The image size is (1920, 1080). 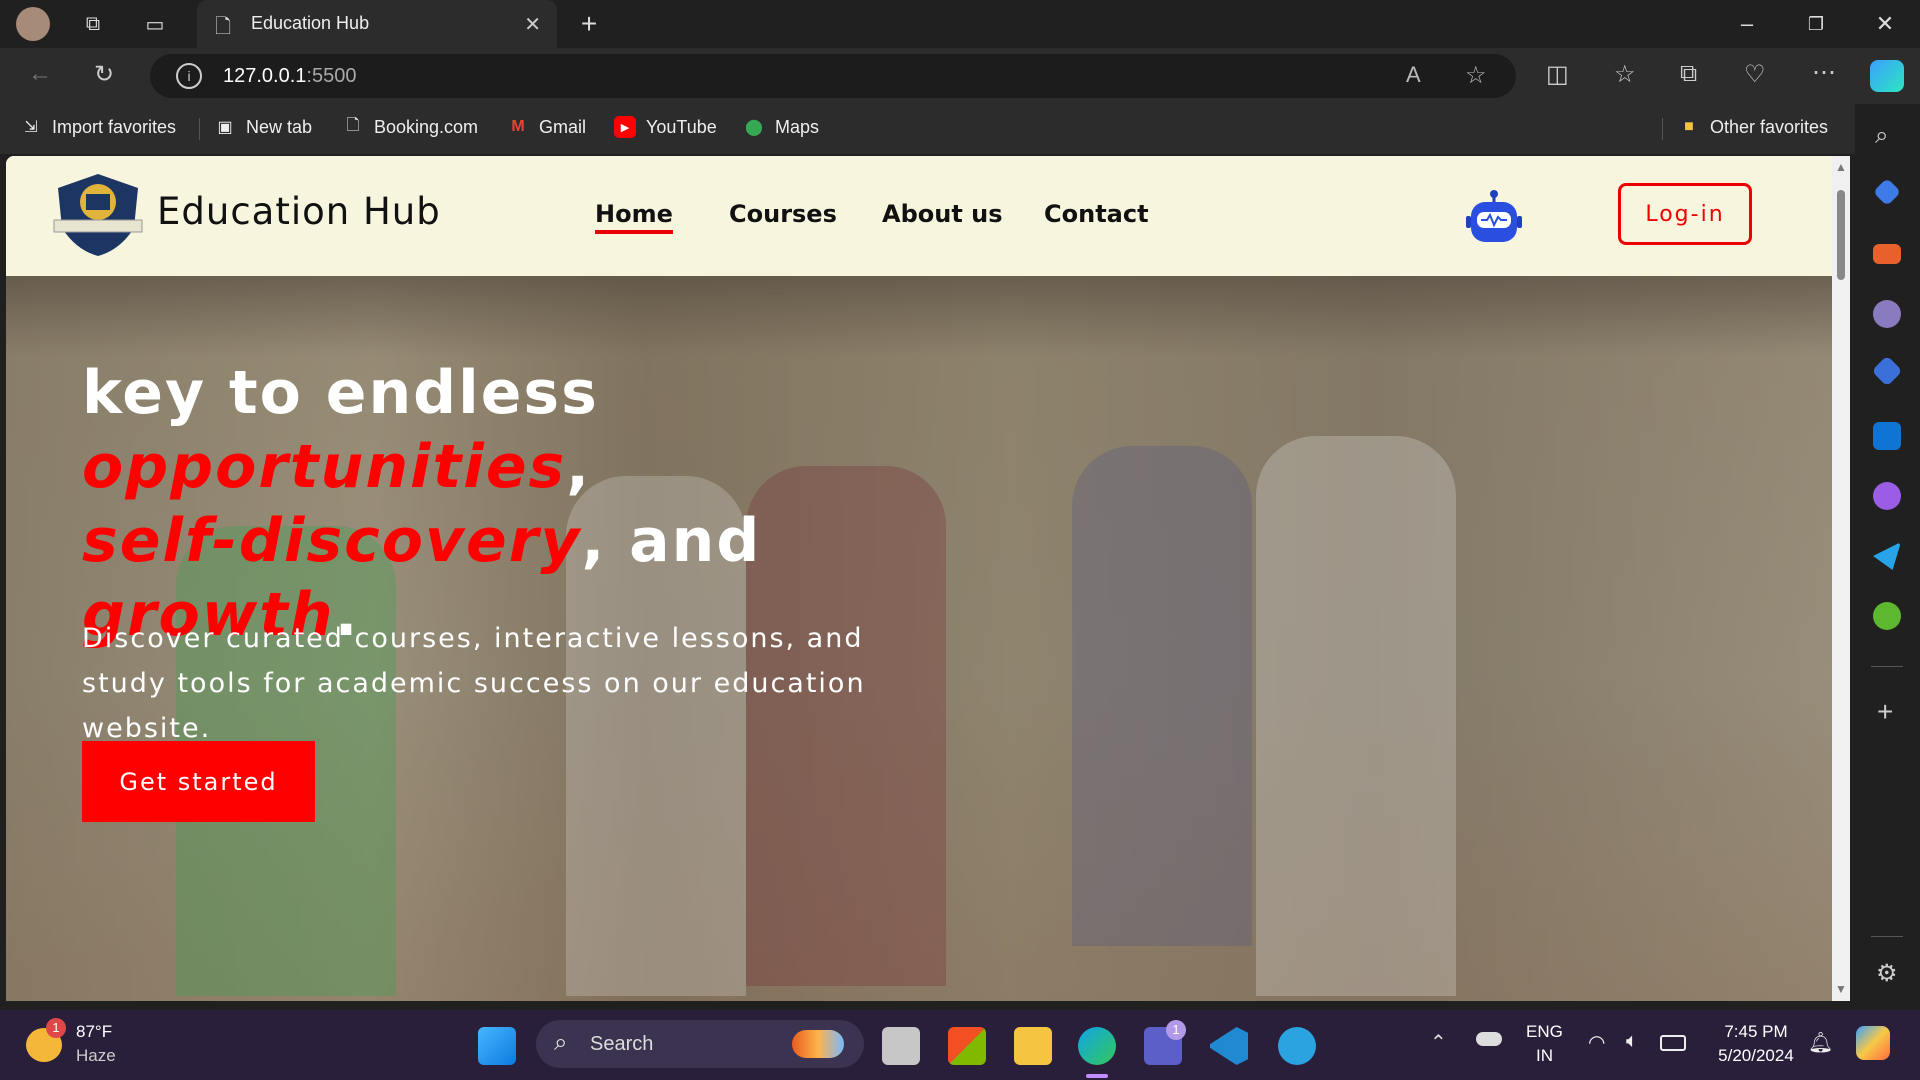 I want to click on active-app-indicator, so click(x=1097, y=1076).